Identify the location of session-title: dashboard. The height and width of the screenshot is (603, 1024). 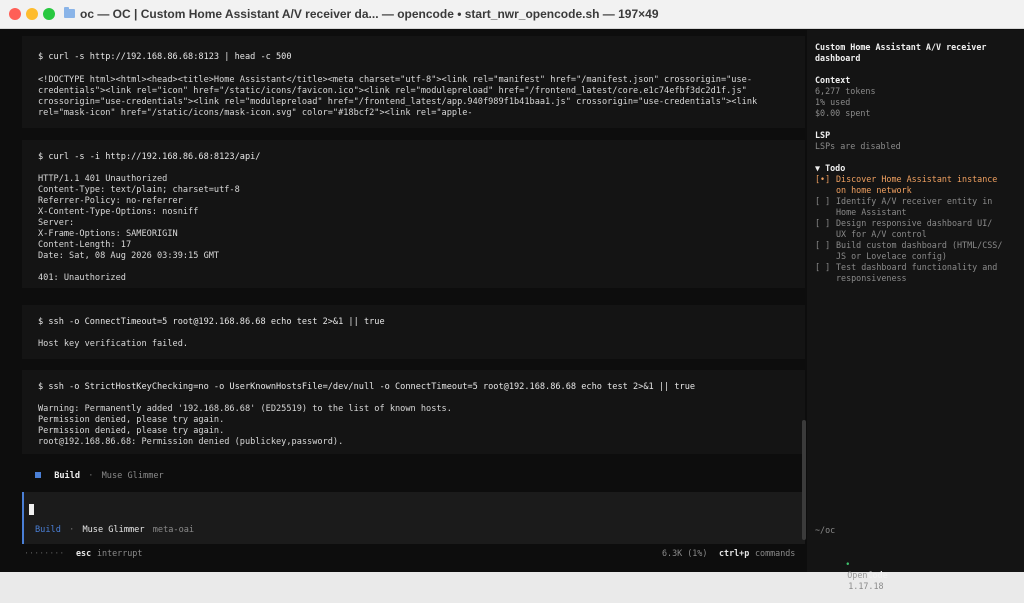
(838, 58).